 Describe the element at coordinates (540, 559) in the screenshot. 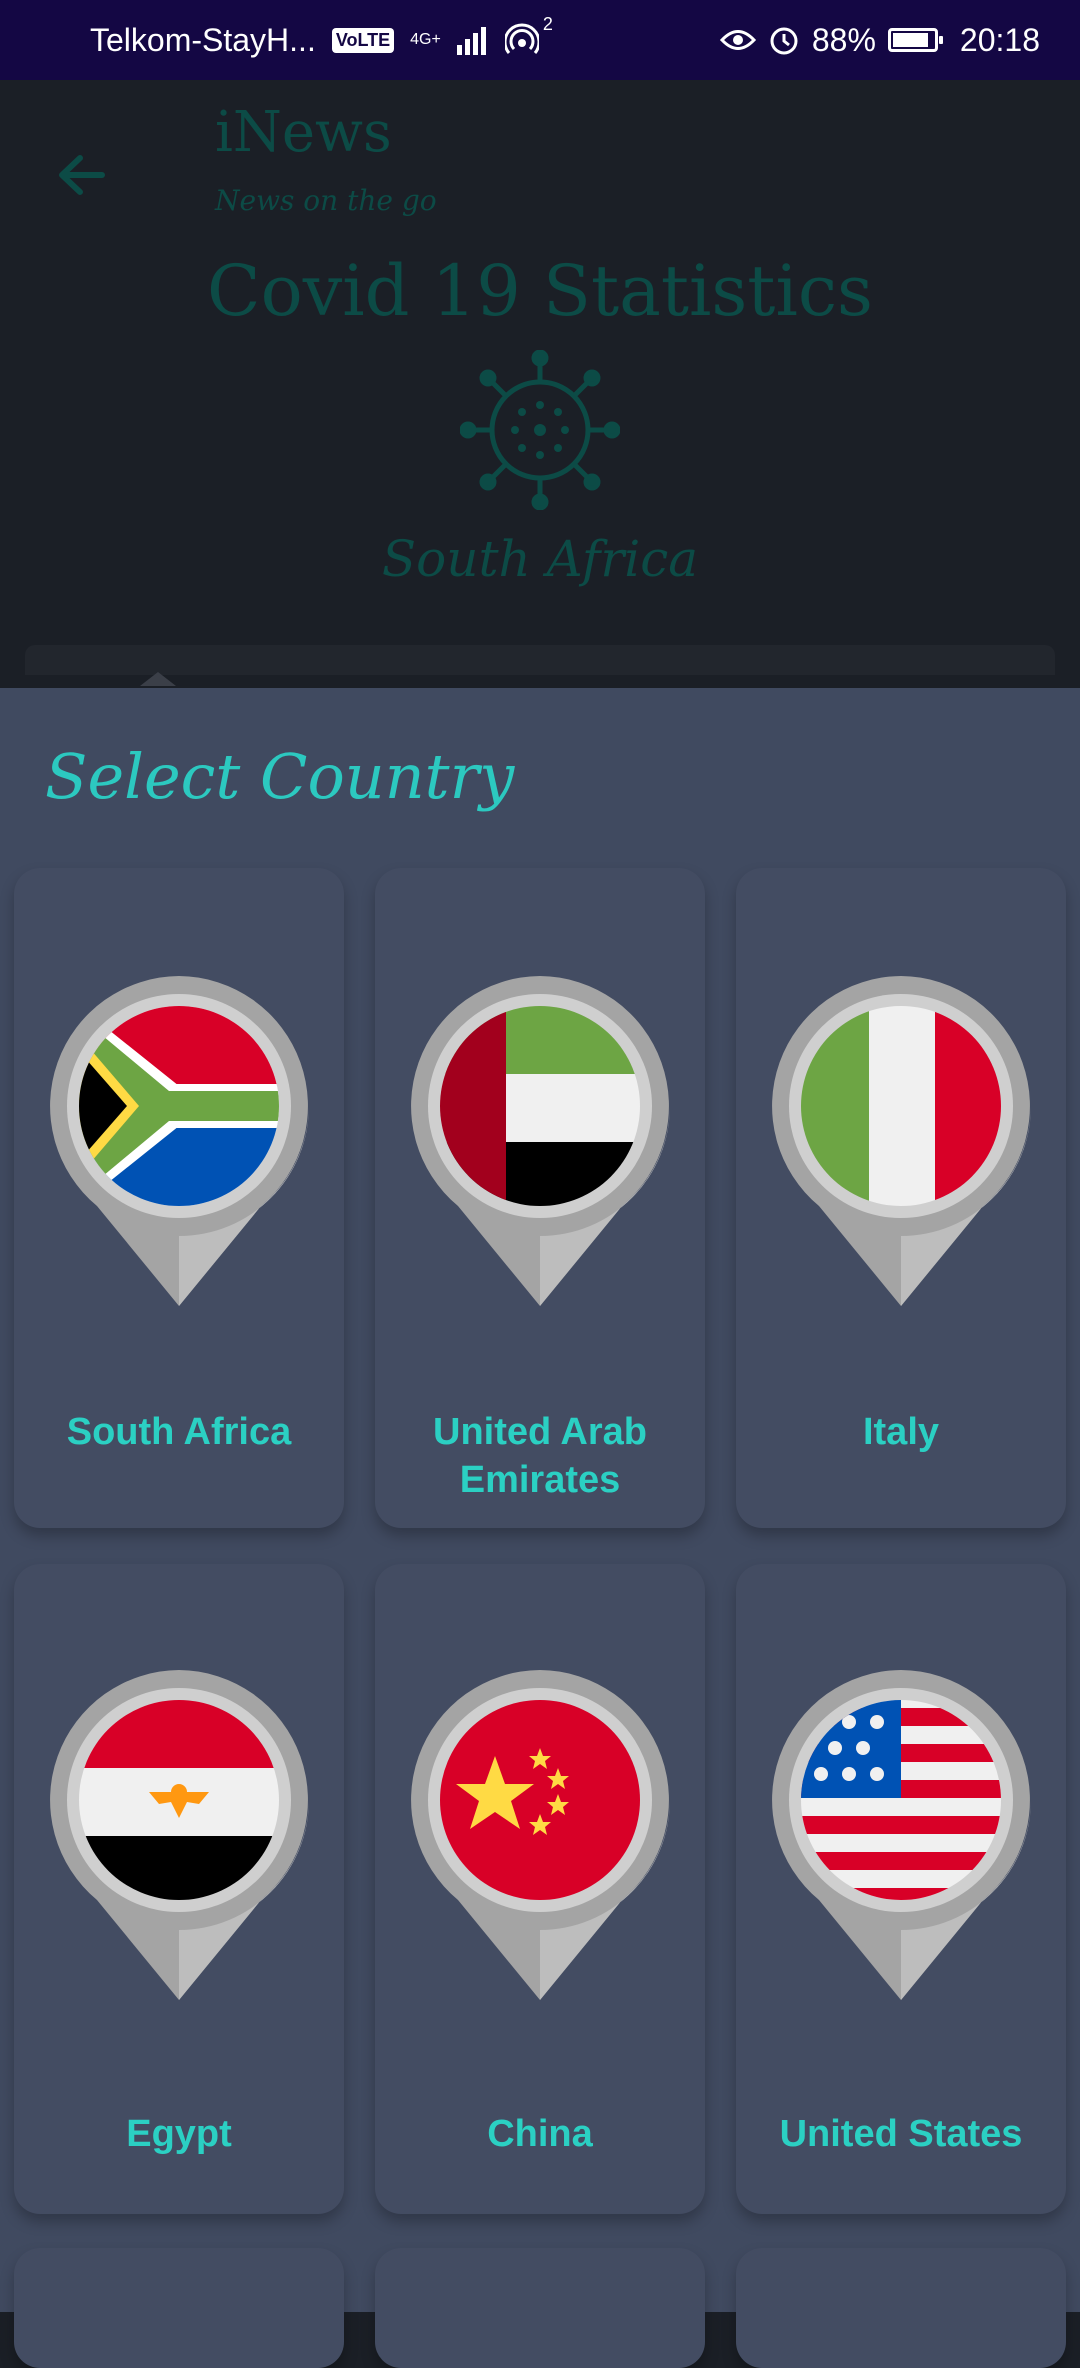

I see `selected-country: South Africa` at that location.